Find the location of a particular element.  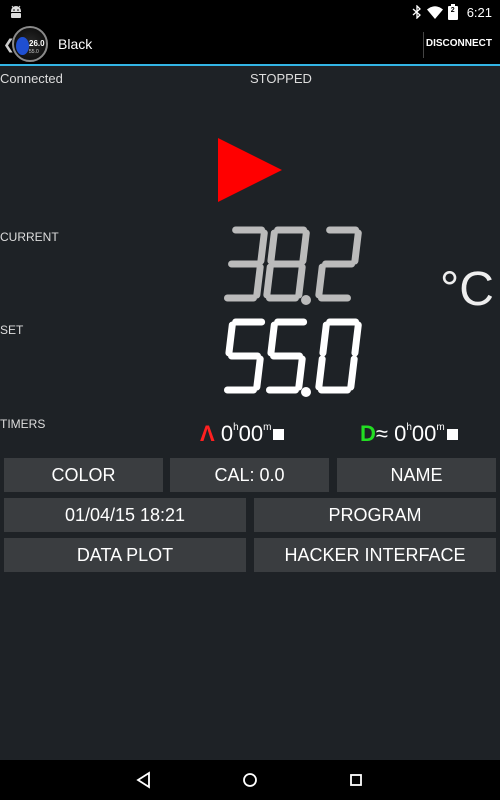

program-button: PROGRAM is located at coordinates (375, 515).